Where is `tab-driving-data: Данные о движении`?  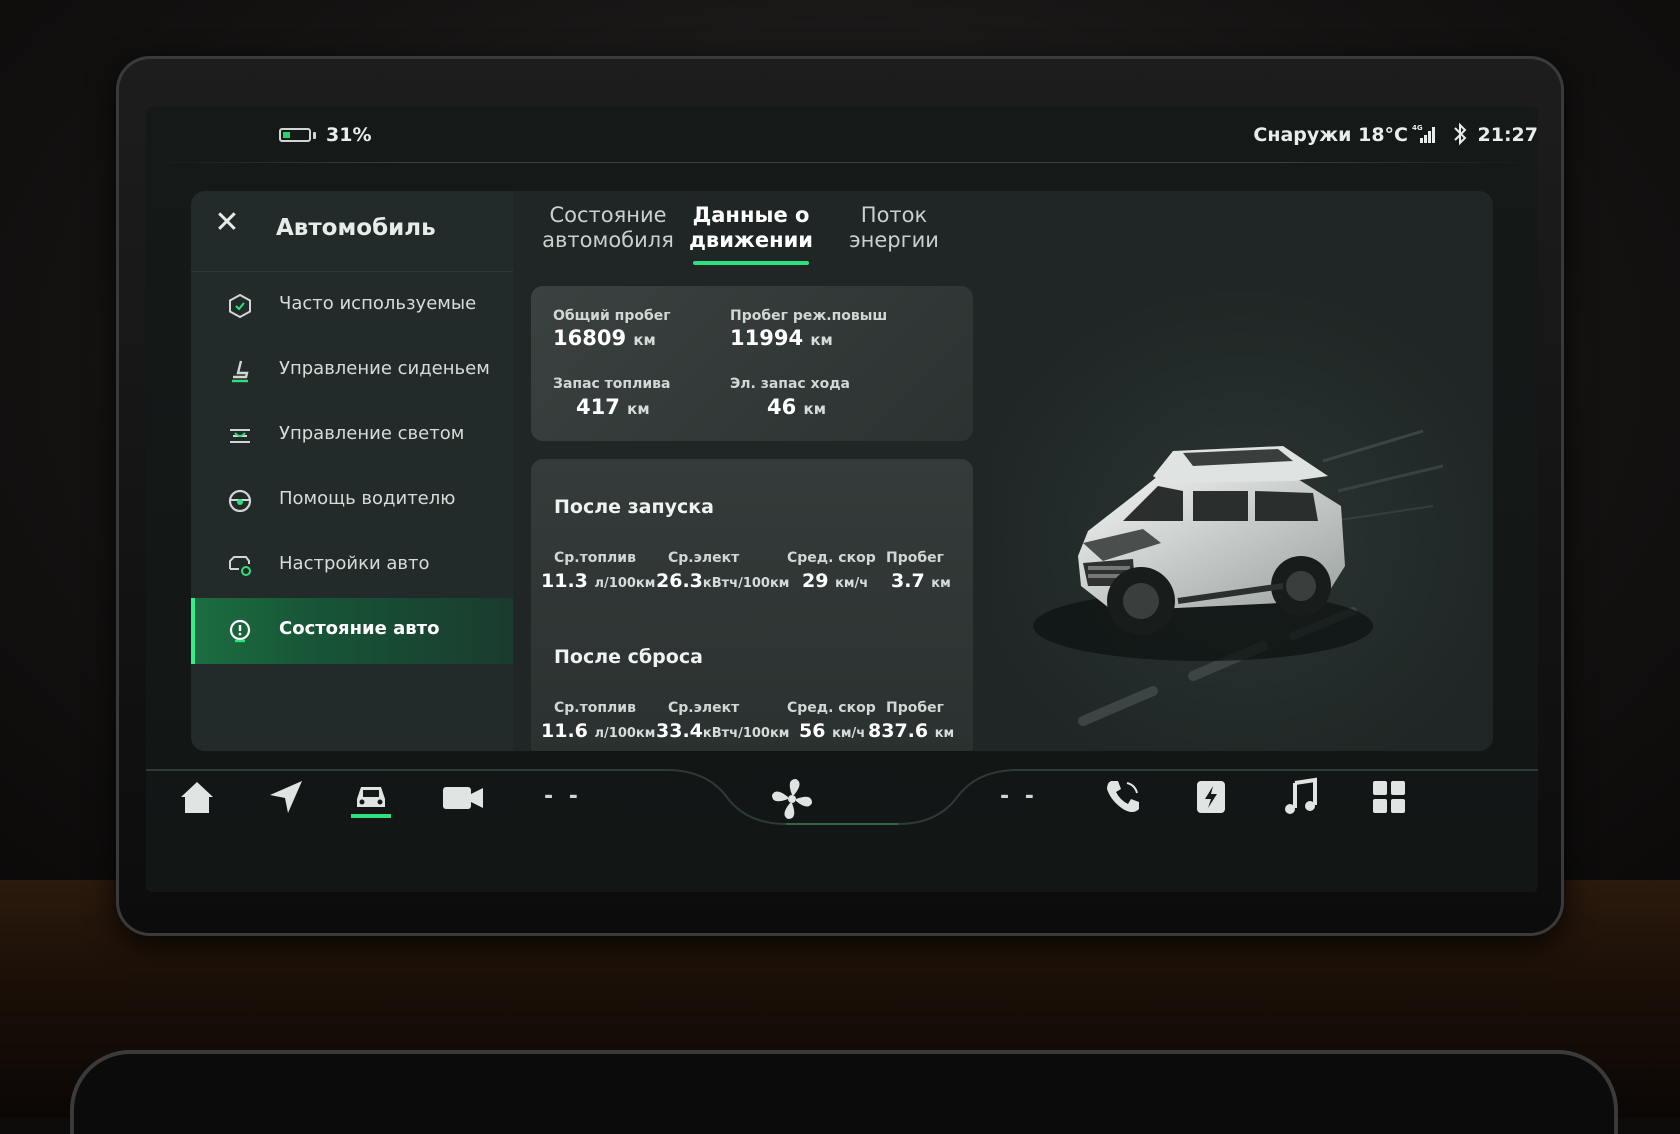
tab-driving-data: Данные о движении is located at coordinates (751, 228).